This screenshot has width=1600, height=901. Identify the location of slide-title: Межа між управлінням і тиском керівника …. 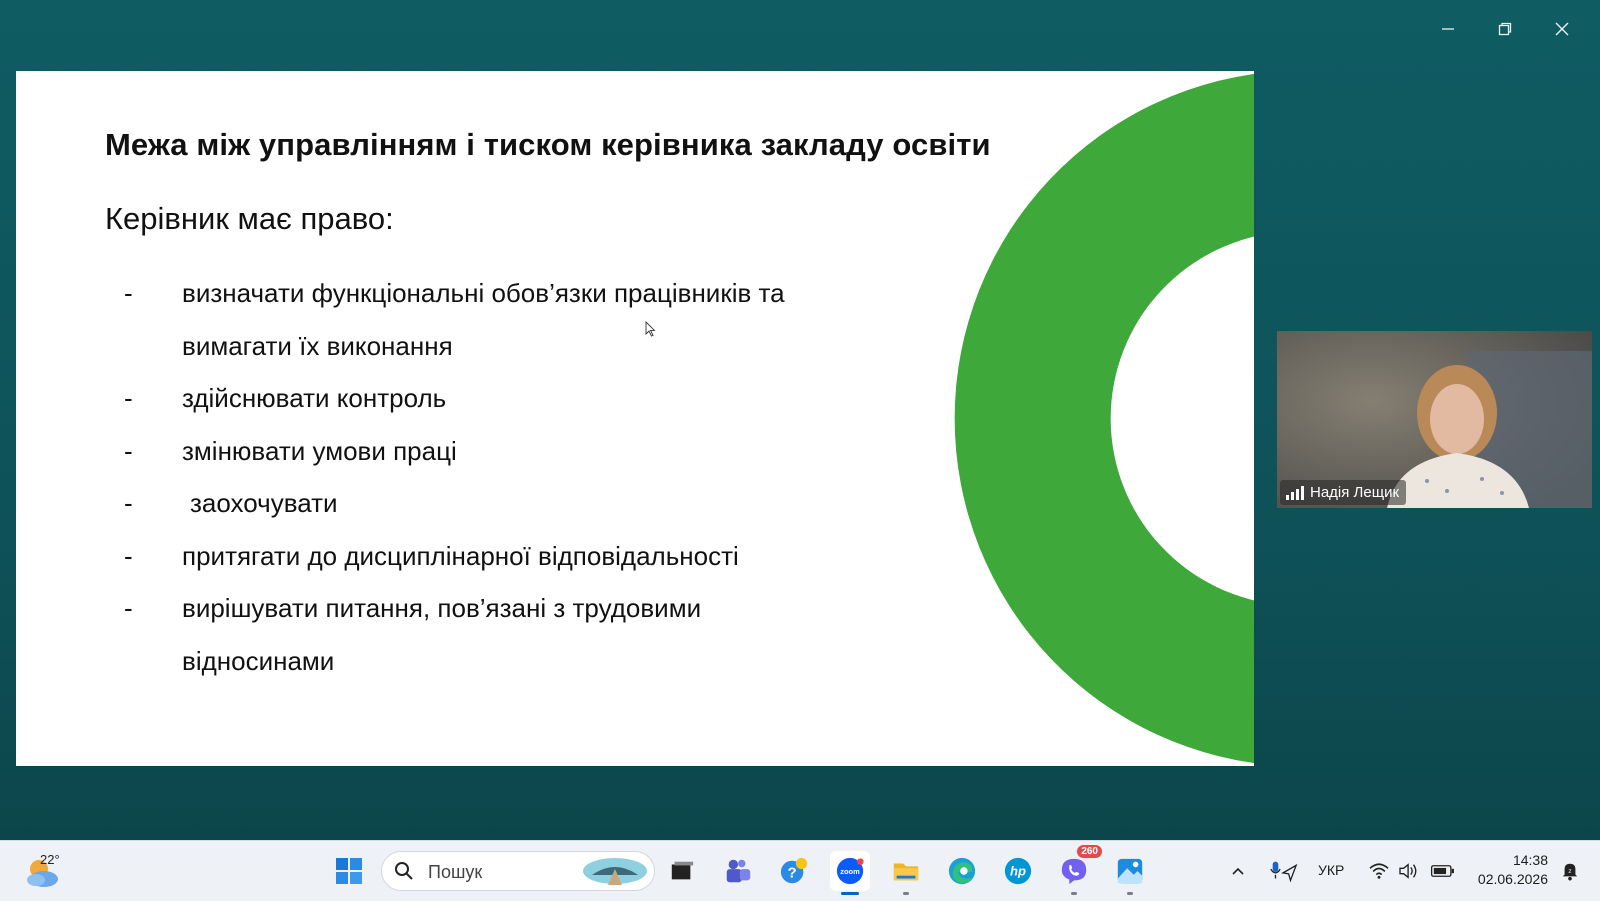
(548, 144).